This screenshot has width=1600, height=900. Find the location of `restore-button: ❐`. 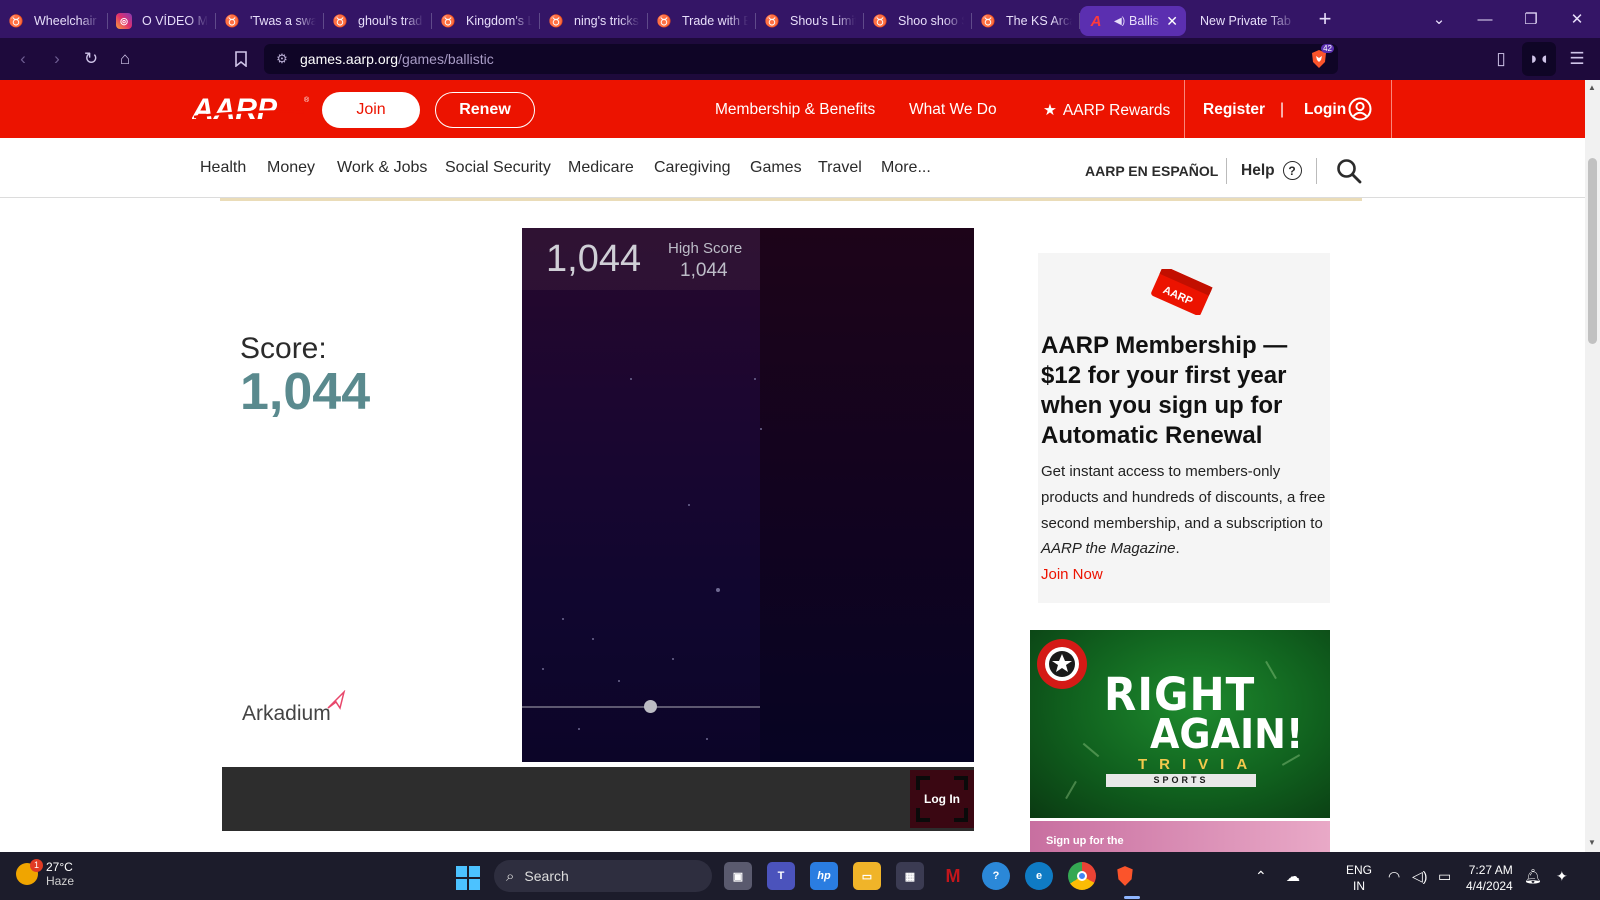

restore-button: ❐ is located at coordinates (1531, 19).